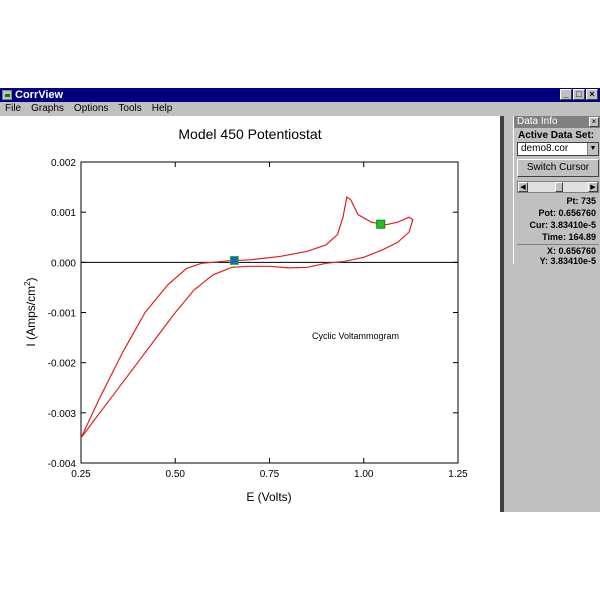  Describe the element at coordinates (63, 263) in the screenshot. I see `y-tick-label: 0.000` at that location.